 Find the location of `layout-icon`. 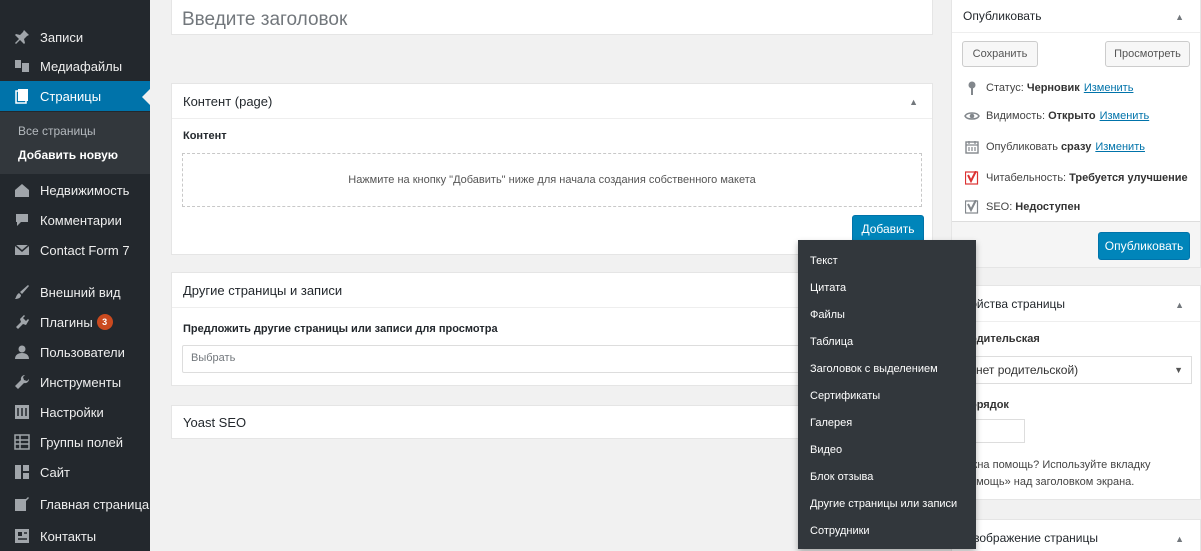

layout-icon is located at coordinates (22, 472).